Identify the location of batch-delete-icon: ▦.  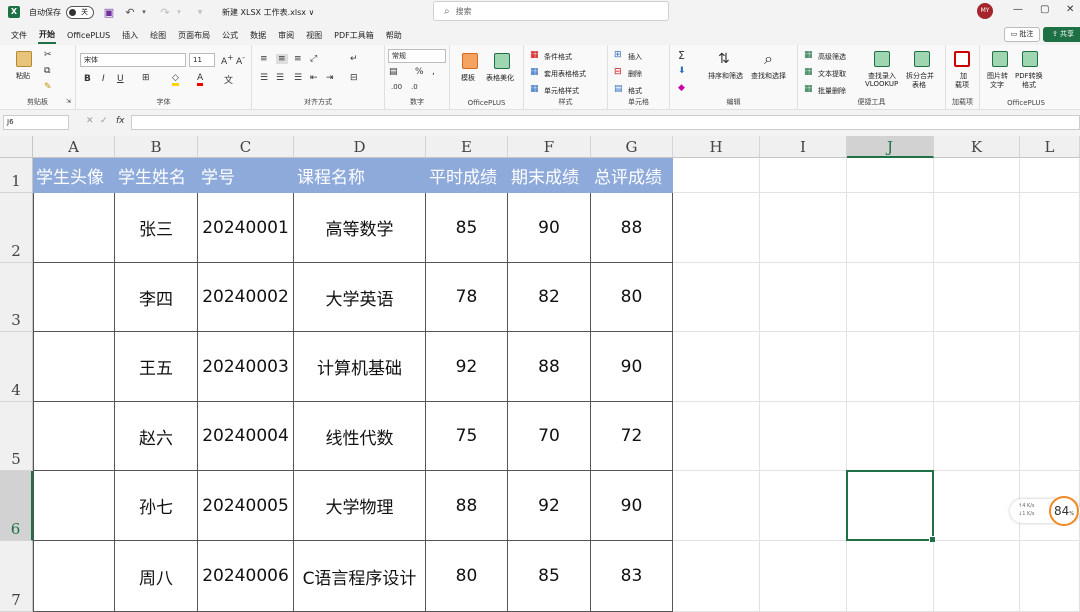
(808, 89).